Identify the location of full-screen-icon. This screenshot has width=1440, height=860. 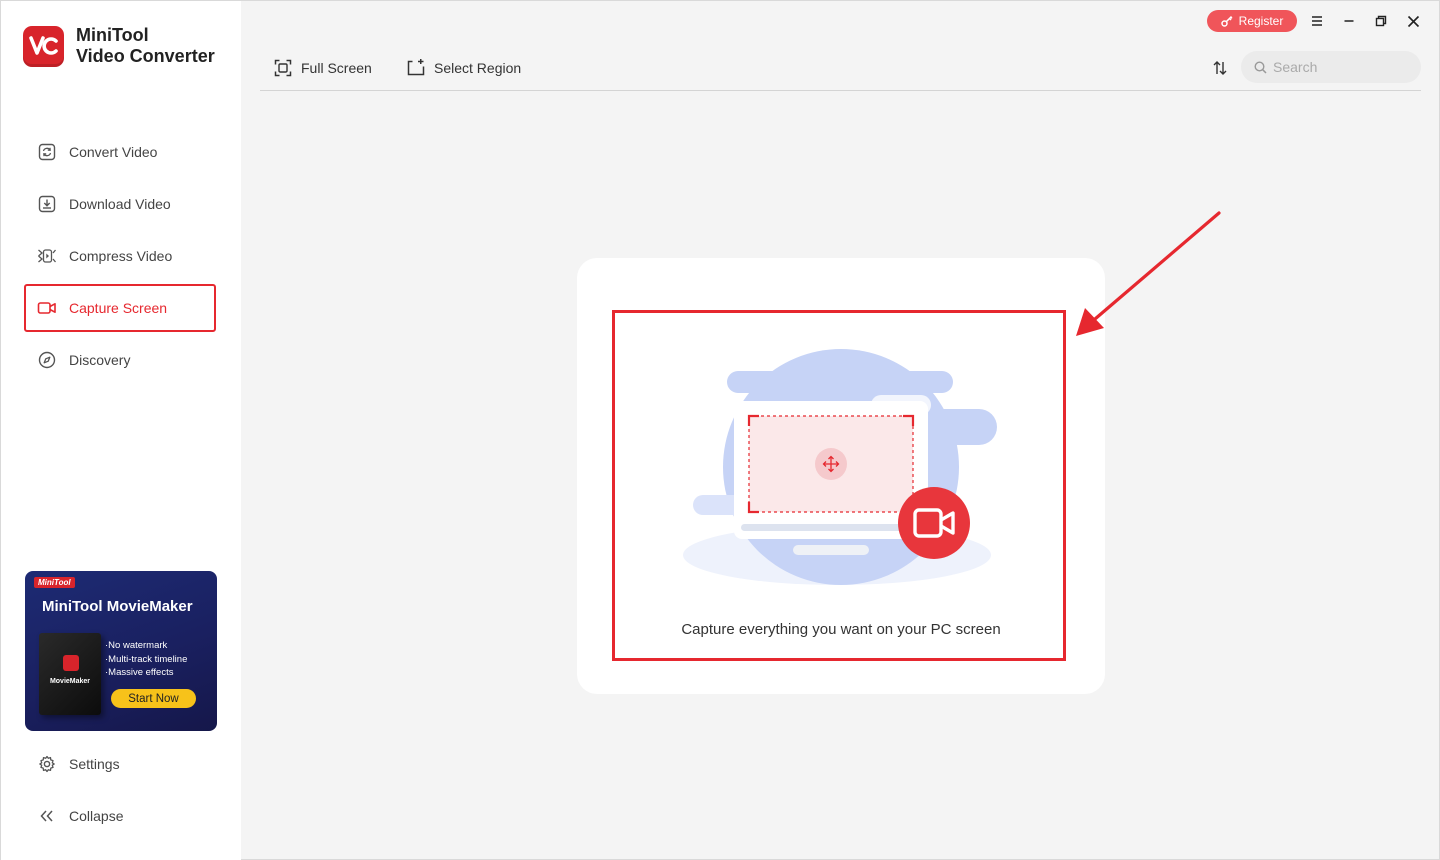
(283, 68).